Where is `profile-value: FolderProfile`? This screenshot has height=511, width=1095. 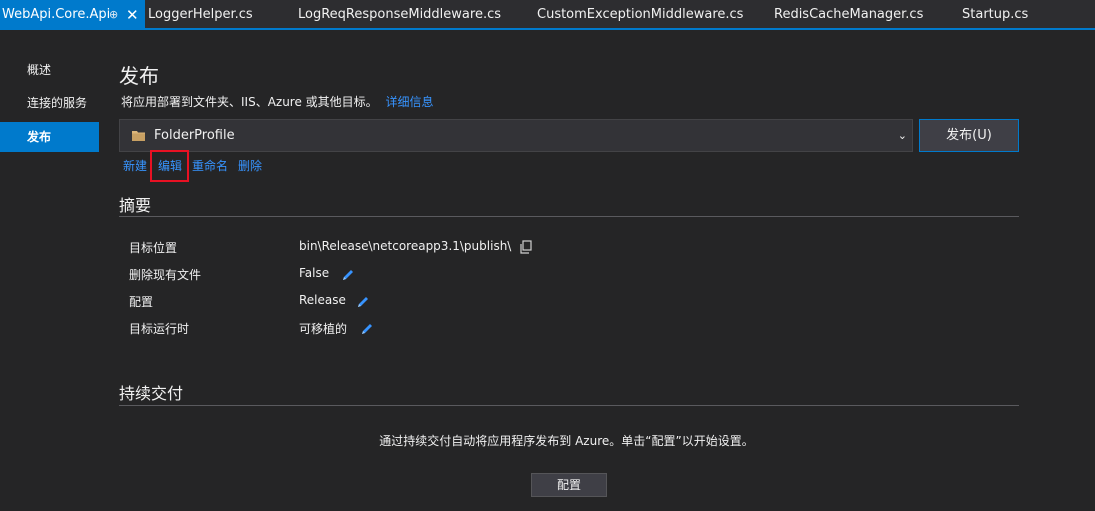 profile-value: FolderProfile is located at coordinates (194, 135).